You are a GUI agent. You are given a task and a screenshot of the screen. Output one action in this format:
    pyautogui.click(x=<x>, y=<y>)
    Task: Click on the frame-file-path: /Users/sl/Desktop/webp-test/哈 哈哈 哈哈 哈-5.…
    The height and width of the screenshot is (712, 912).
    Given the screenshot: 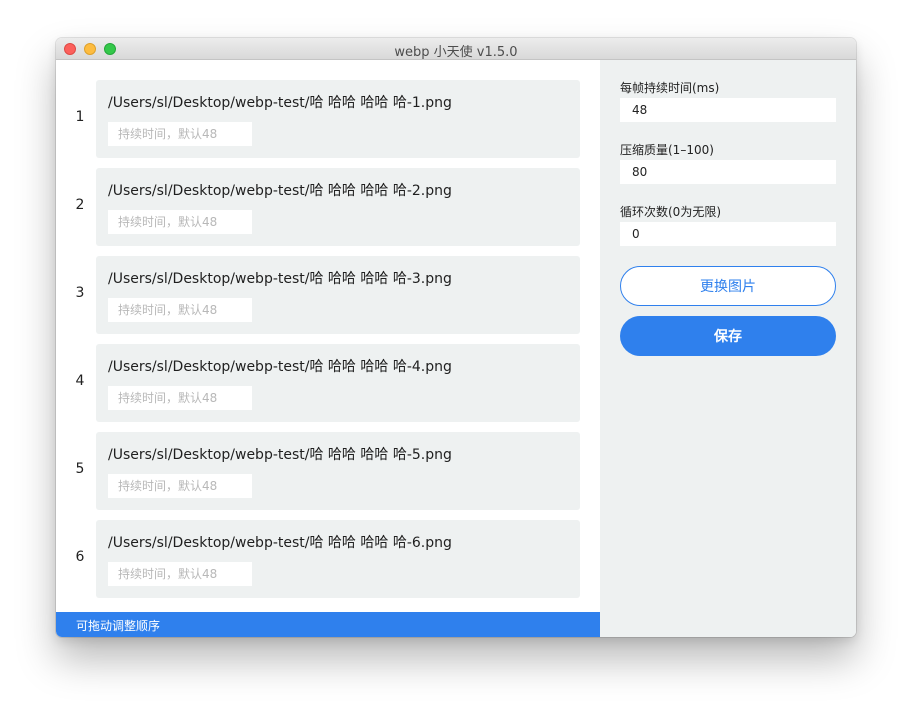 What is the action you would take?
    pyautogui.click(x=280, y=455)
    